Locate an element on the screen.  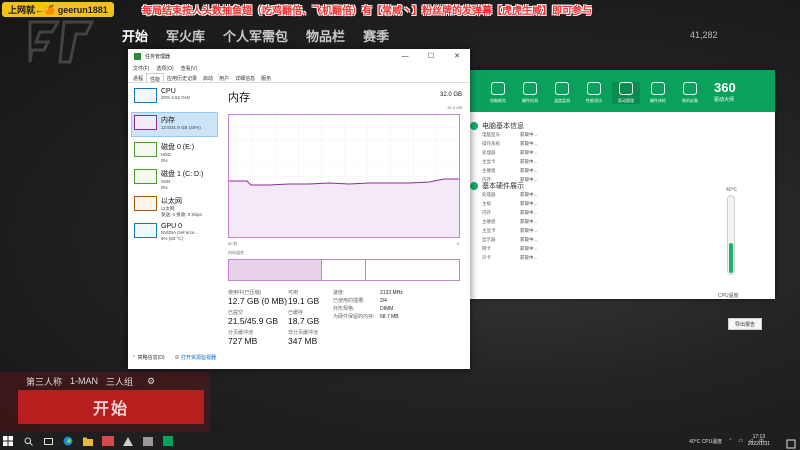
thermometer-fill is located at coordinates (731, 258).